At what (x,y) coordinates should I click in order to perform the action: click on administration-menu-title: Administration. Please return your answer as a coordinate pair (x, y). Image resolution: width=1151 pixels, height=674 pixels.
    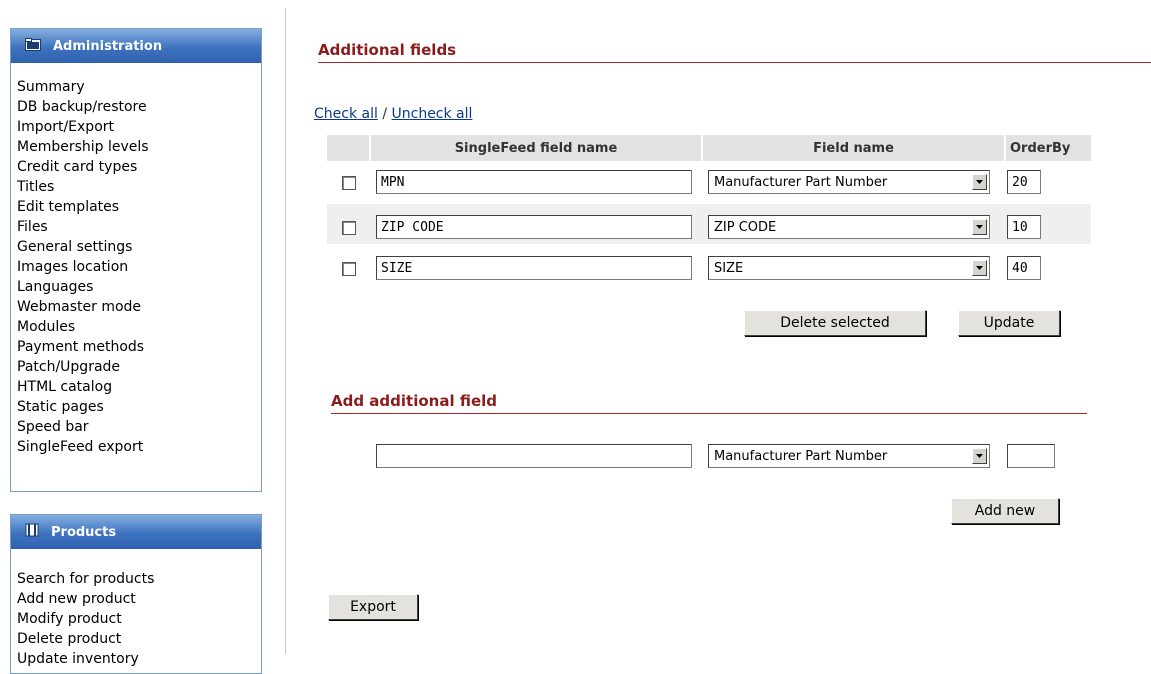
    Looking at the image, I should click on (108, 46).